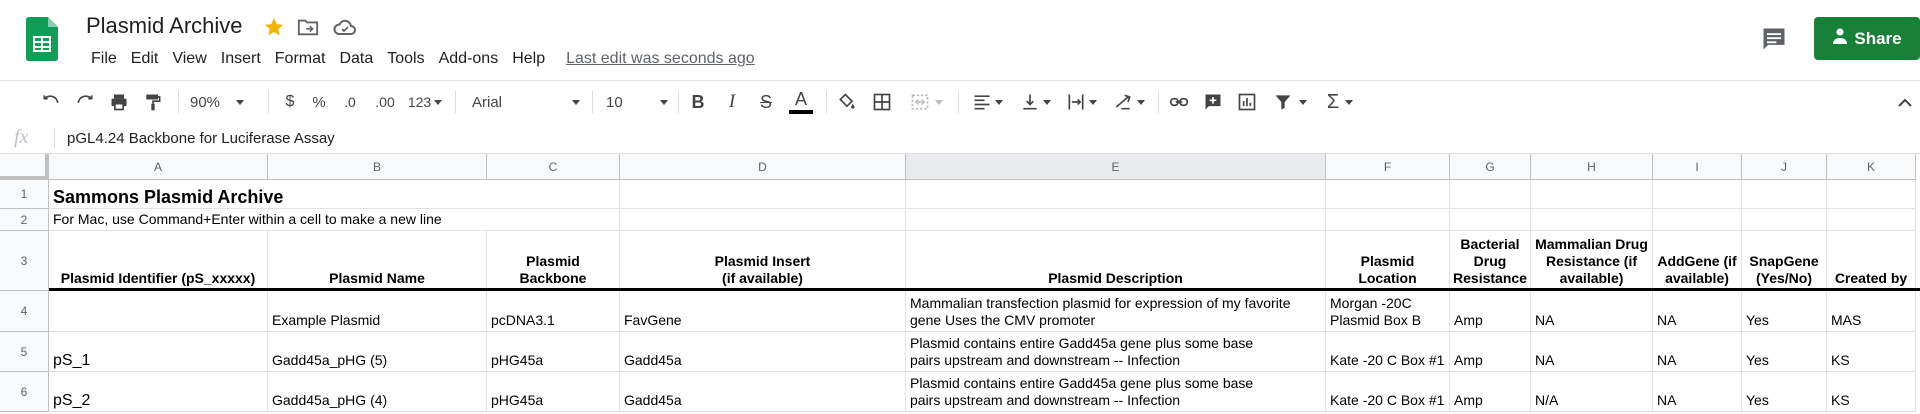  What do you see at coordinates (158, 311) in the screenshot?
I see `cell-identifier` at bounding box center [158, 311].